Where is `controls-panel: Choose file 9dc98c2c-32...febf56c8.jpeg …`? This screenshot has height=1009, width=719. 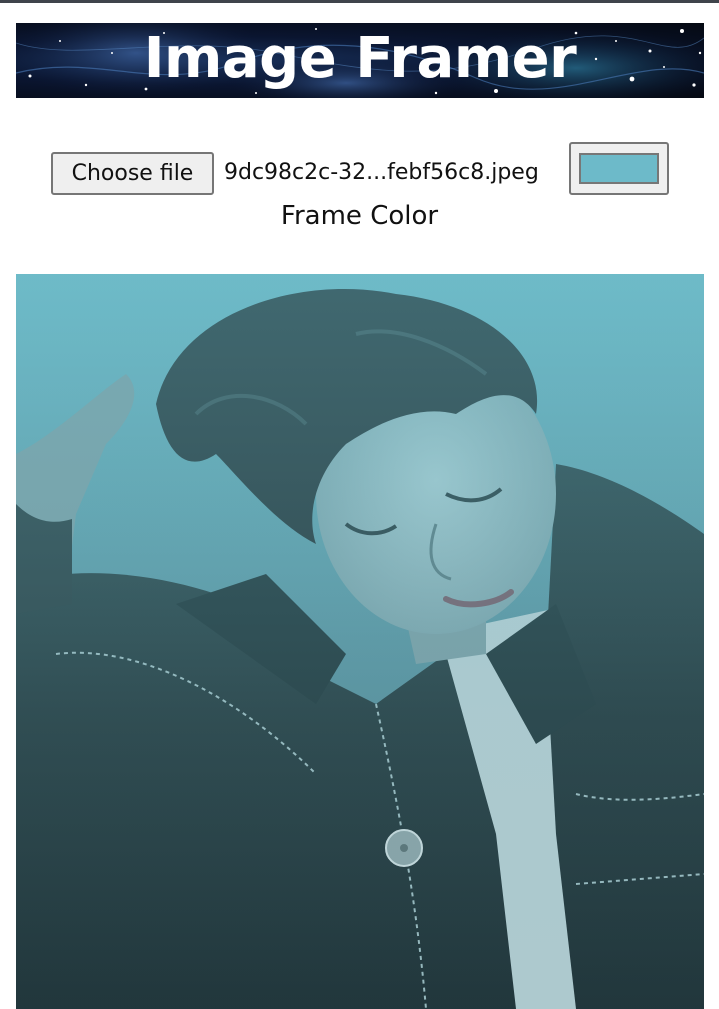
controls-panel: Choose file 9dc98c2c-32...febf56c8.jpeg … is located at coordinates (359, 192).